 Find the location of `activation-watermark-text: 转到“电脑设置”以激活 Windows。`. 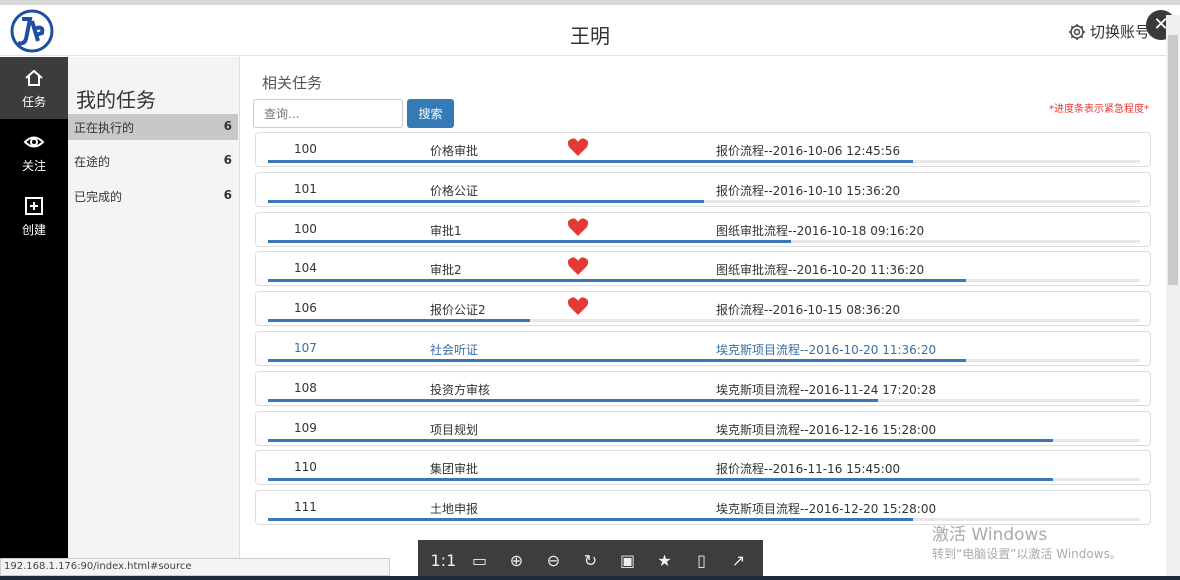

activation-watermark-text: 转到“电脑设置”以激活 Windows。 is located at coordinates (1027, 554).